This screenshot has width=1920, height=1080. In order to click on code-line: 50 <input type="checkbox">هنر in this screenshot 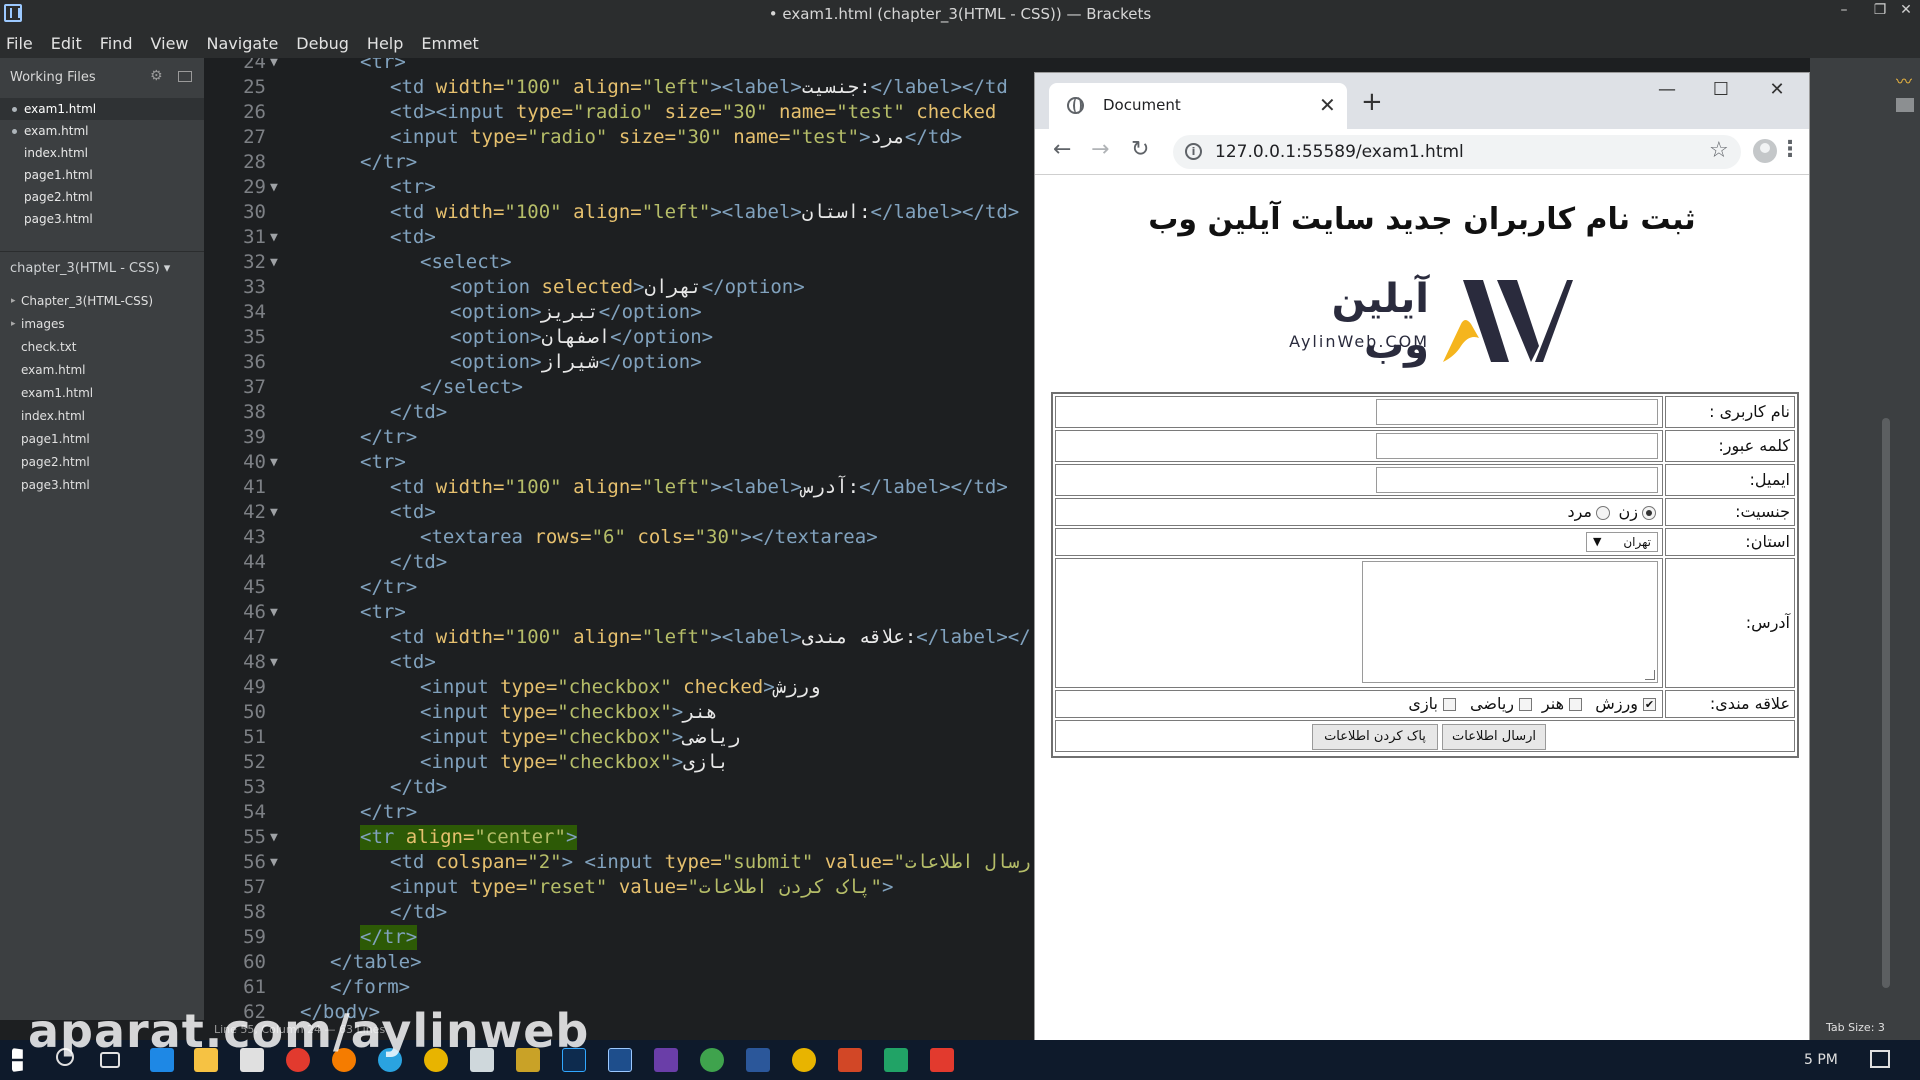, I will do `click(619, 712)`.